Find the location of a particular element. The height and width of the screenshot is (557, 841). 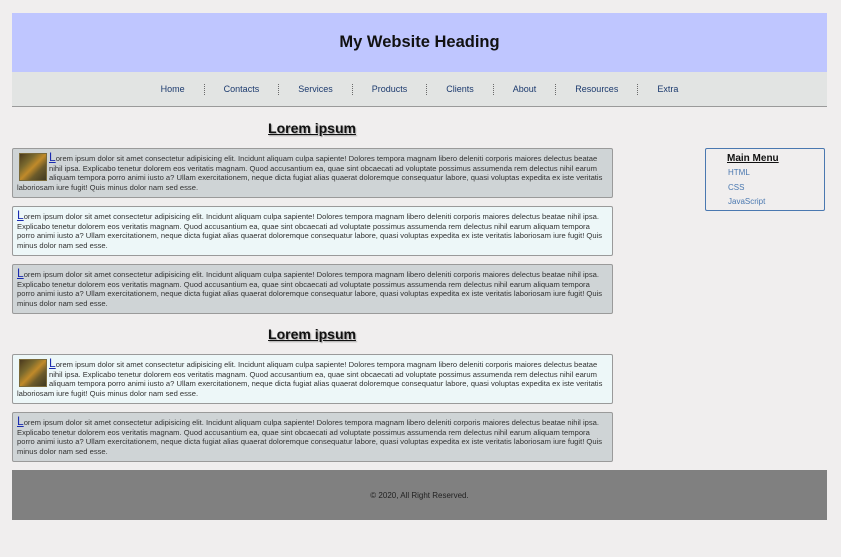

nav-products: Products is located at coordinates (390, 89).